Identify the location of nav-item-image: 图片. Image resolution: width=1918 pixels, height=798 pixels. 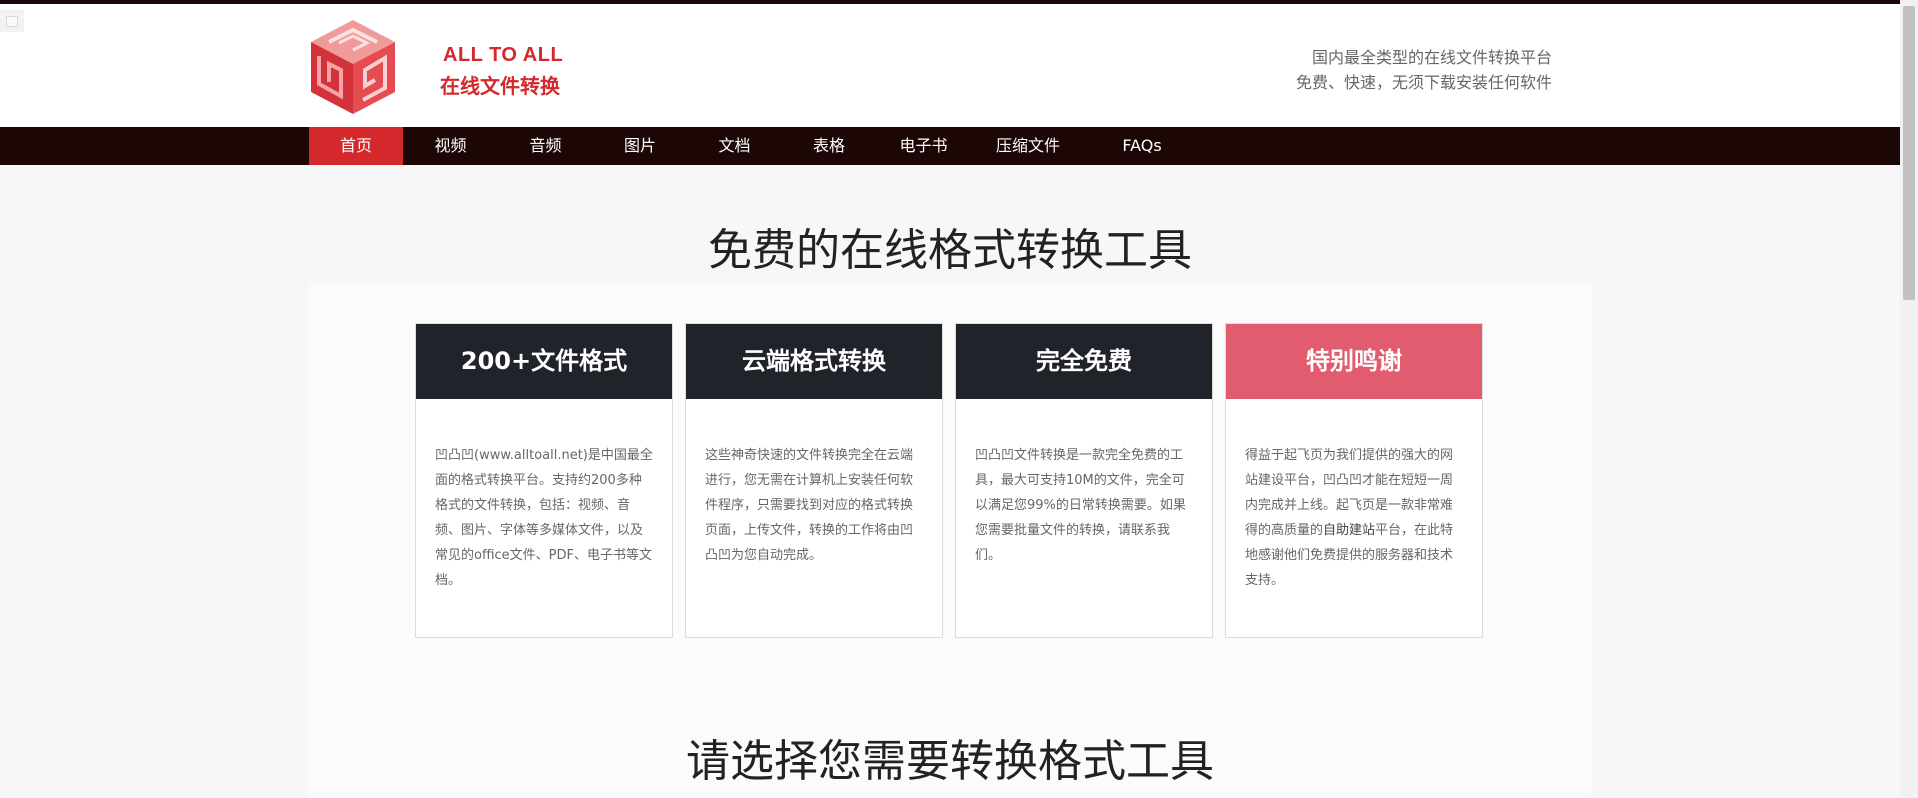
(640, 146).